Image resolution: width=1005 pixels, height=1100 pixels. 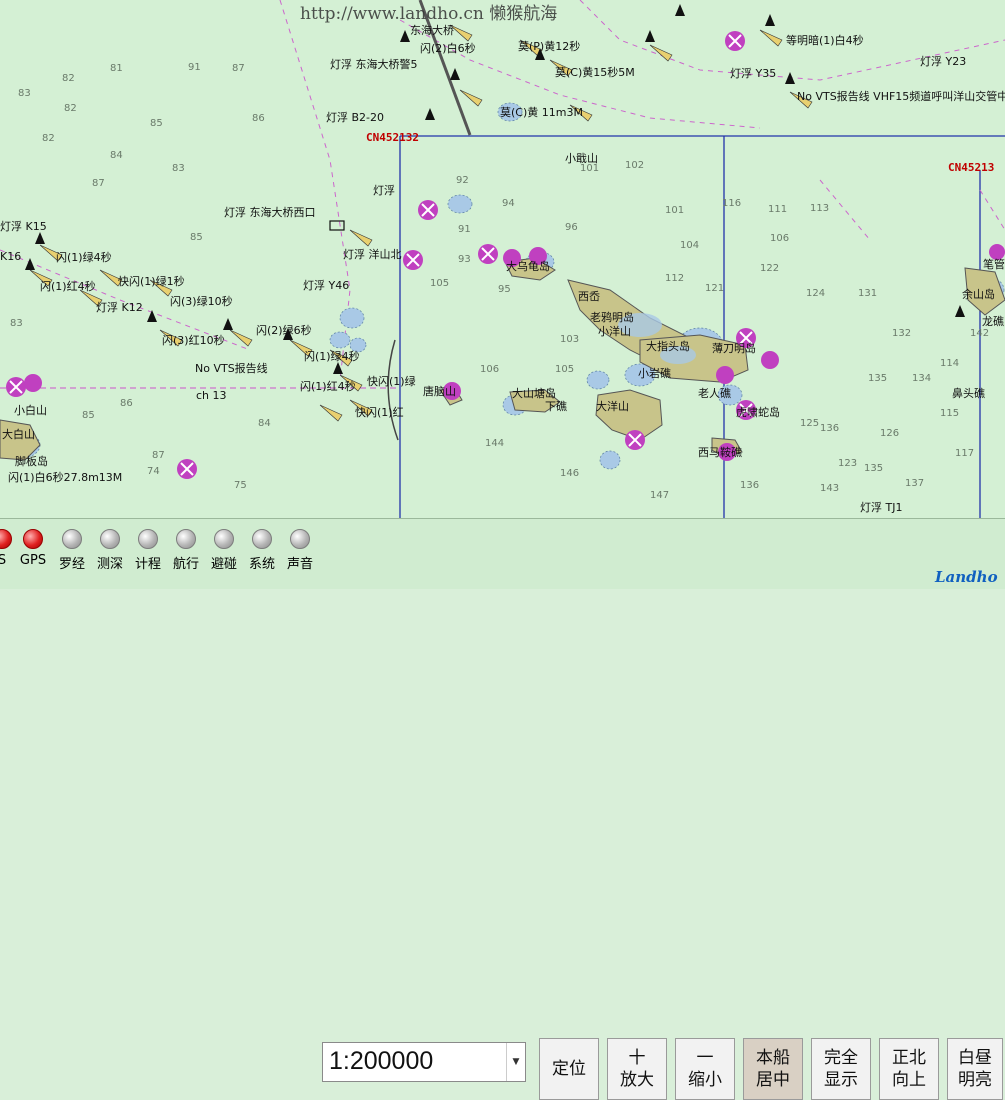 What do you see at coordinates (223, 564) in the screenshot?
I see `status-label: 避碰` at bounding box center [223, 564].